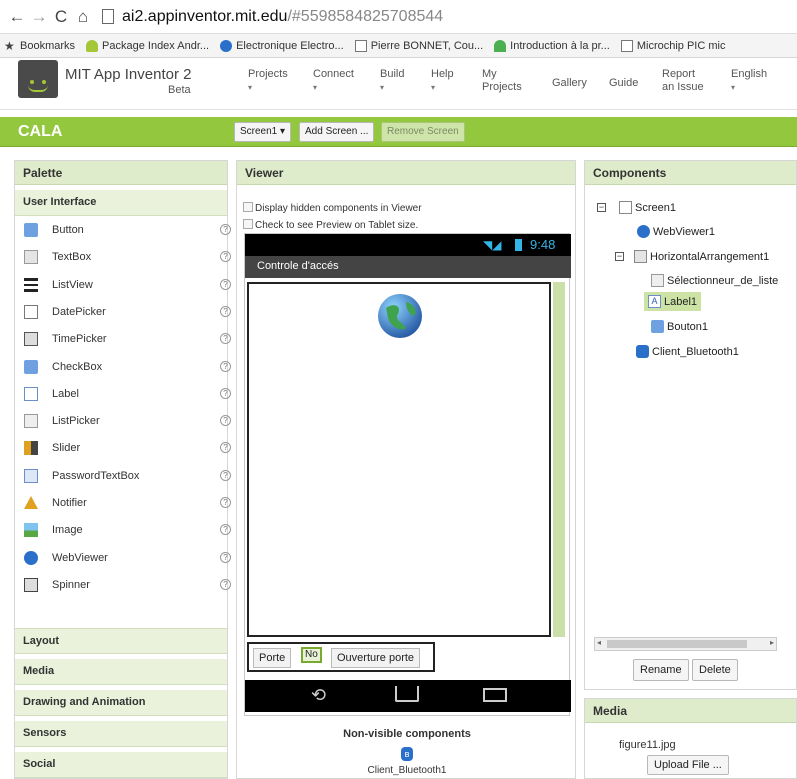 The width and height of the screenshot is (797, 779). I want to click on tree-item-screen1: Screen1, so click(647, 207).